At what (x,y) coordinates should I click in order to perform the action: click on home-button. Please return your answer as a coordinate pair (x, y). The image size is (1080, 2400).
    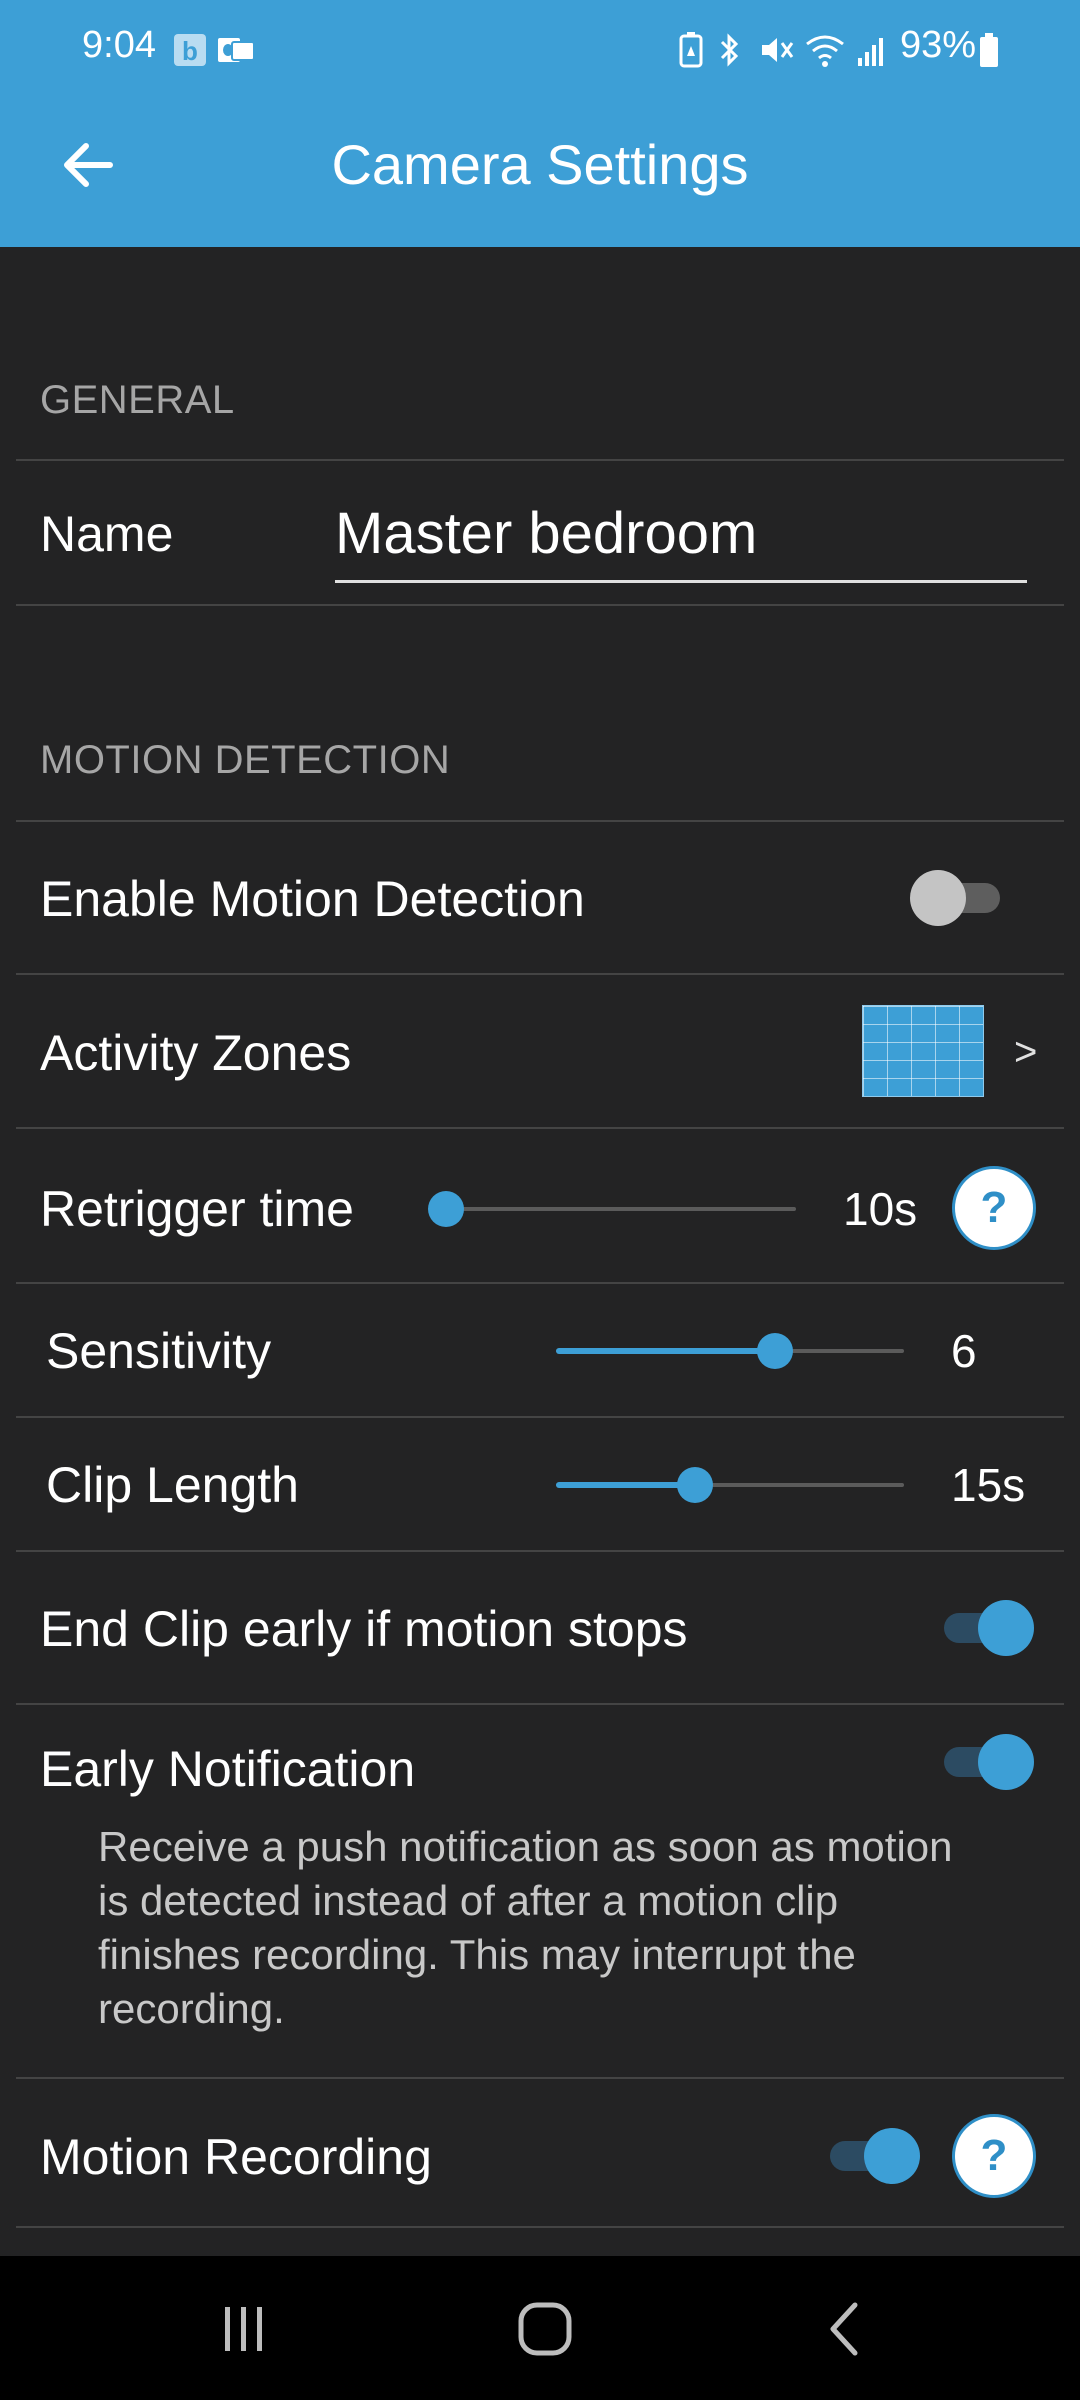
    Looking at the image, I should click on (545, 2329).